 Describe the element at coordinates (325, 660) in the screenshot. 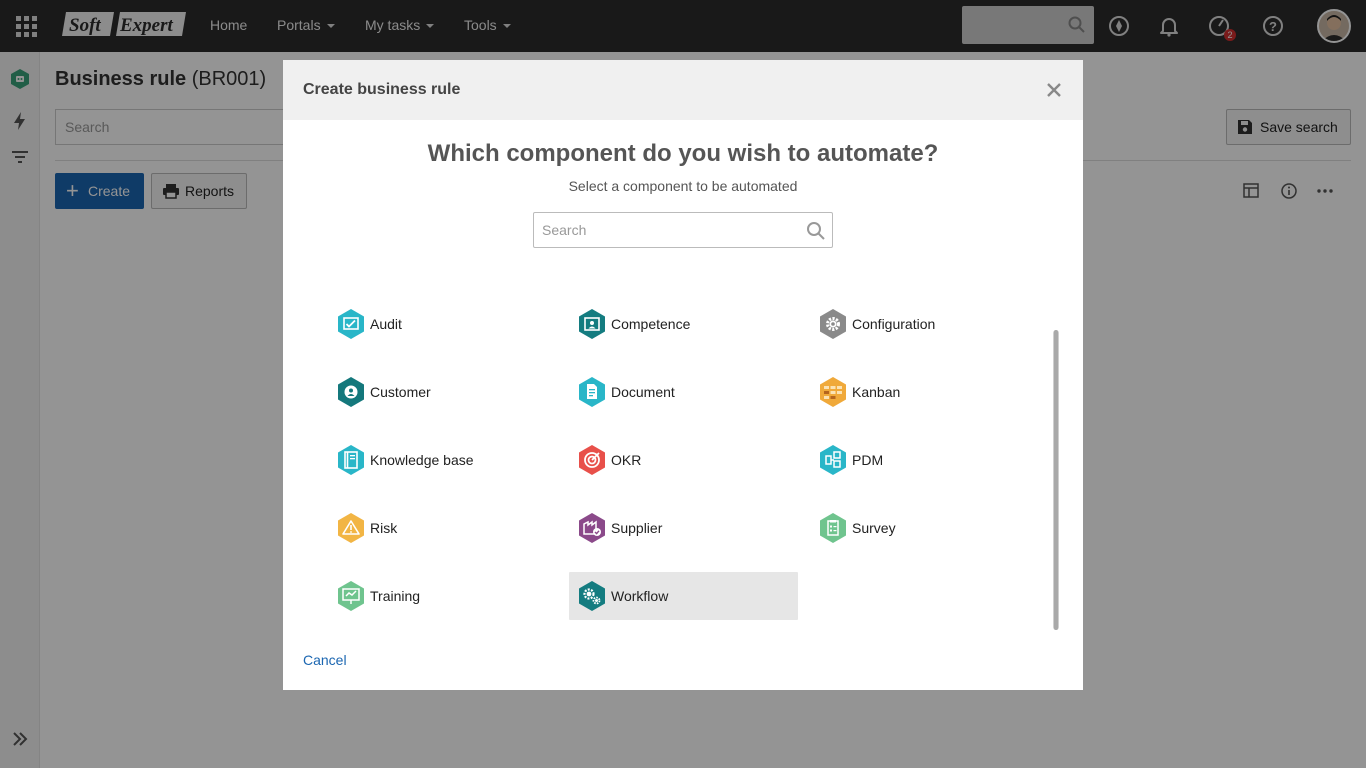

I see `cancel-link: Cancel` at that location.